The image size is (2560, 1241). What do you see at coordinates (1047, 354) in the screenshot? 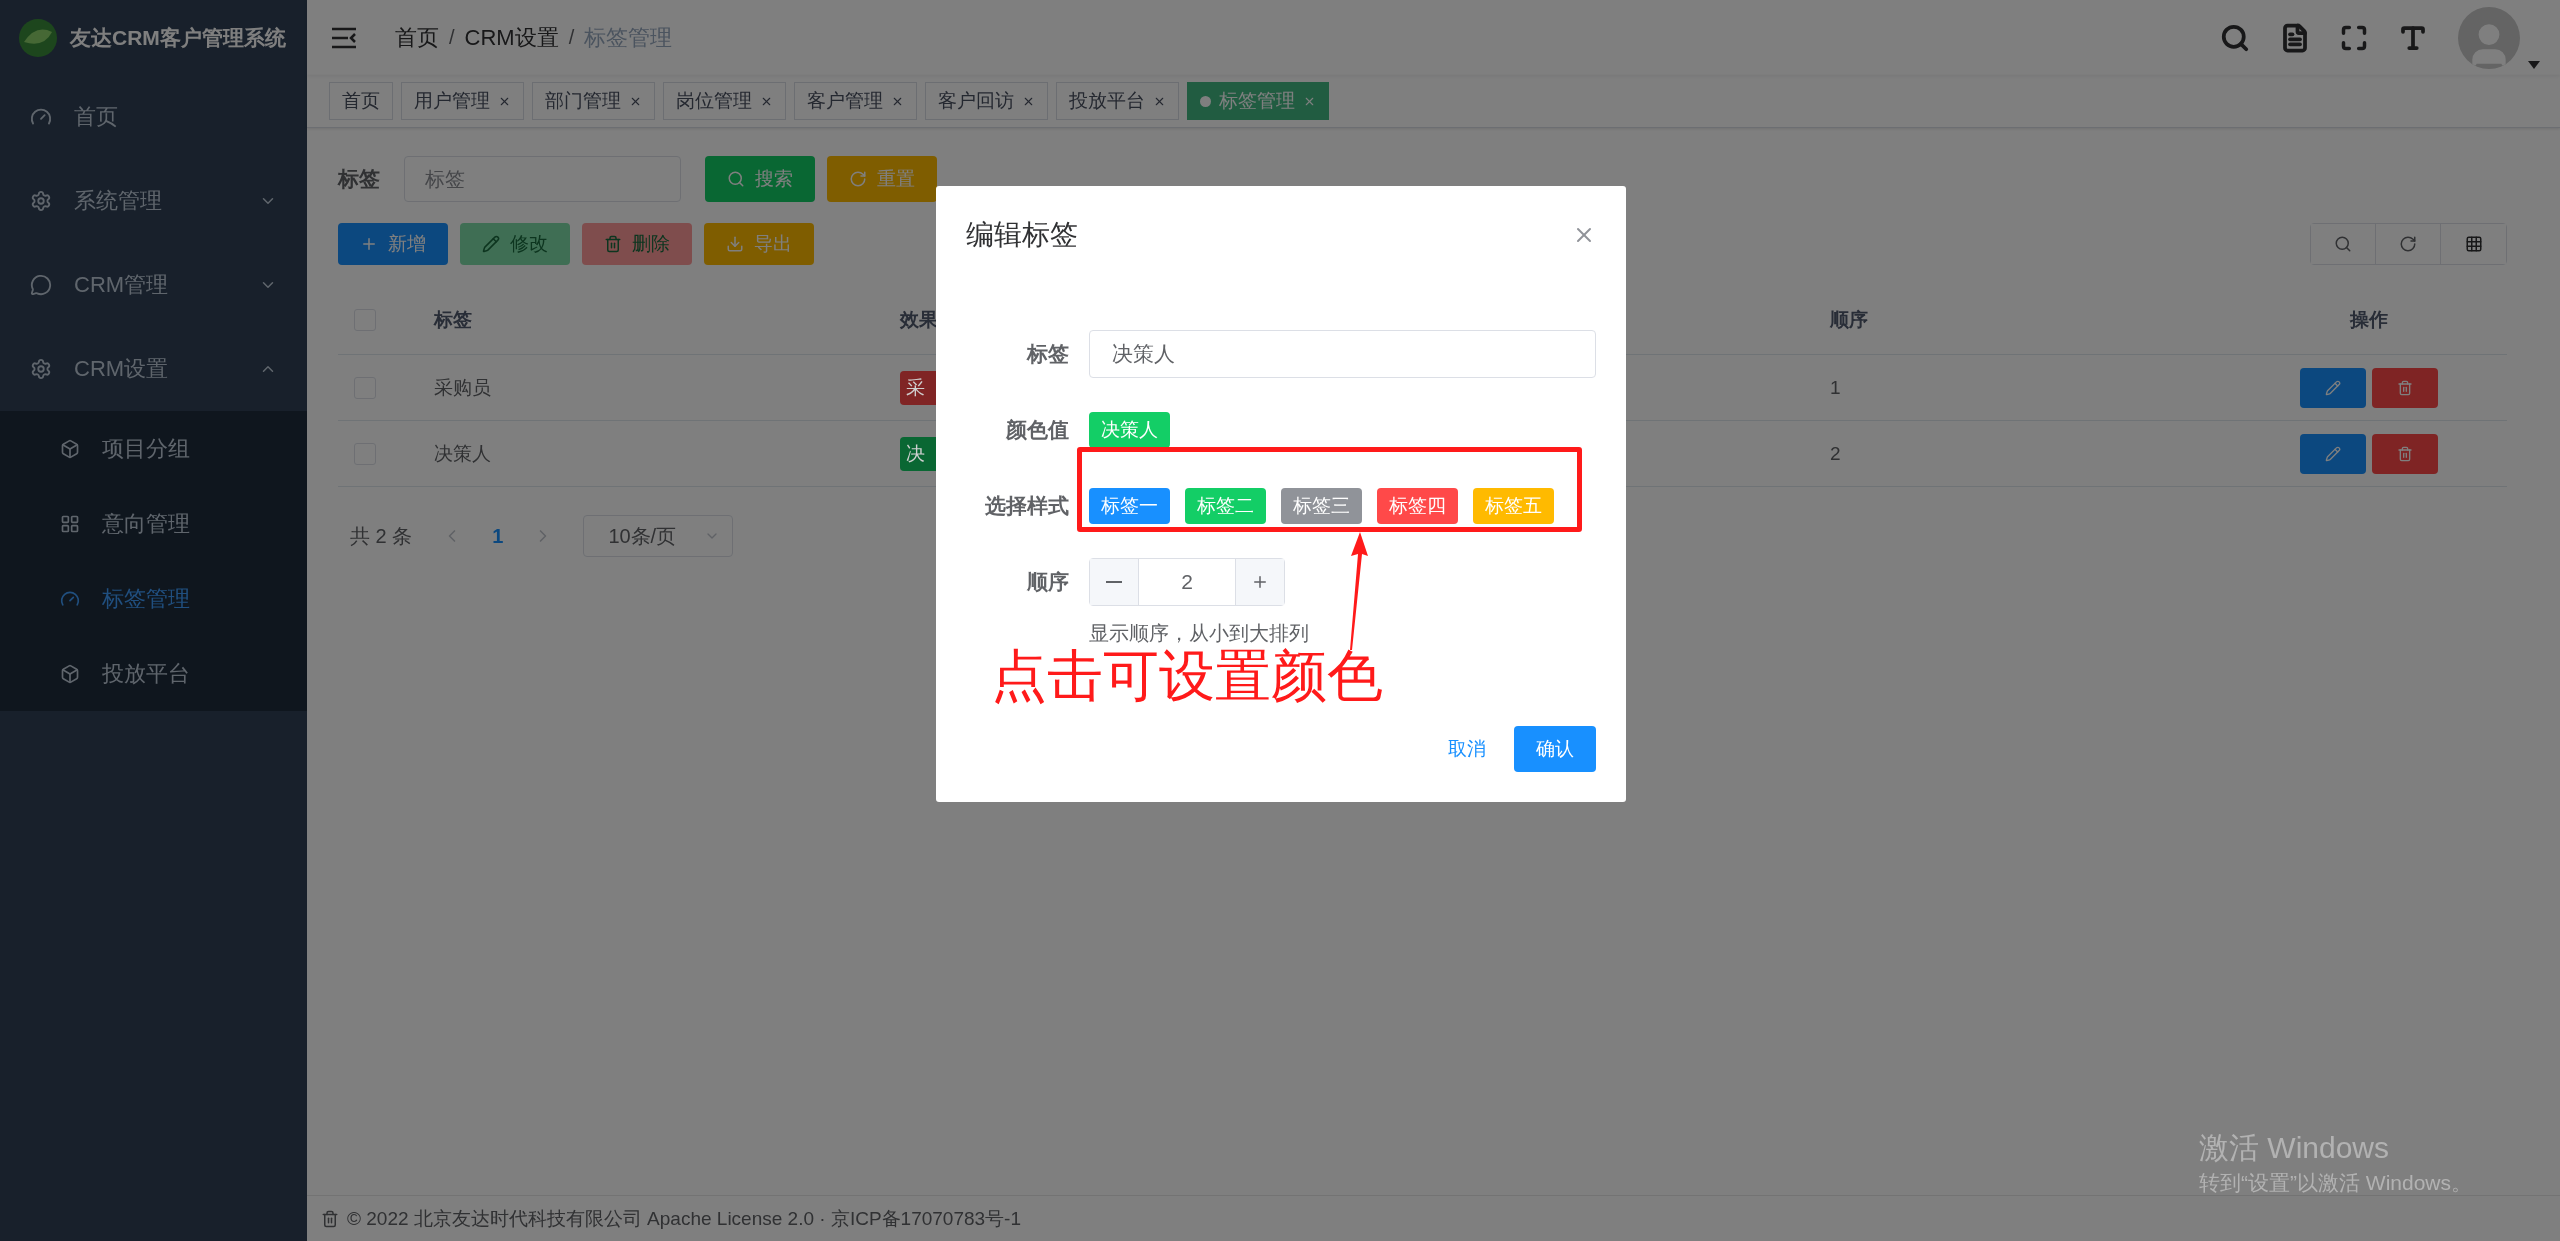
I see `form-label: 标签` at bounding box center [1047, 354].